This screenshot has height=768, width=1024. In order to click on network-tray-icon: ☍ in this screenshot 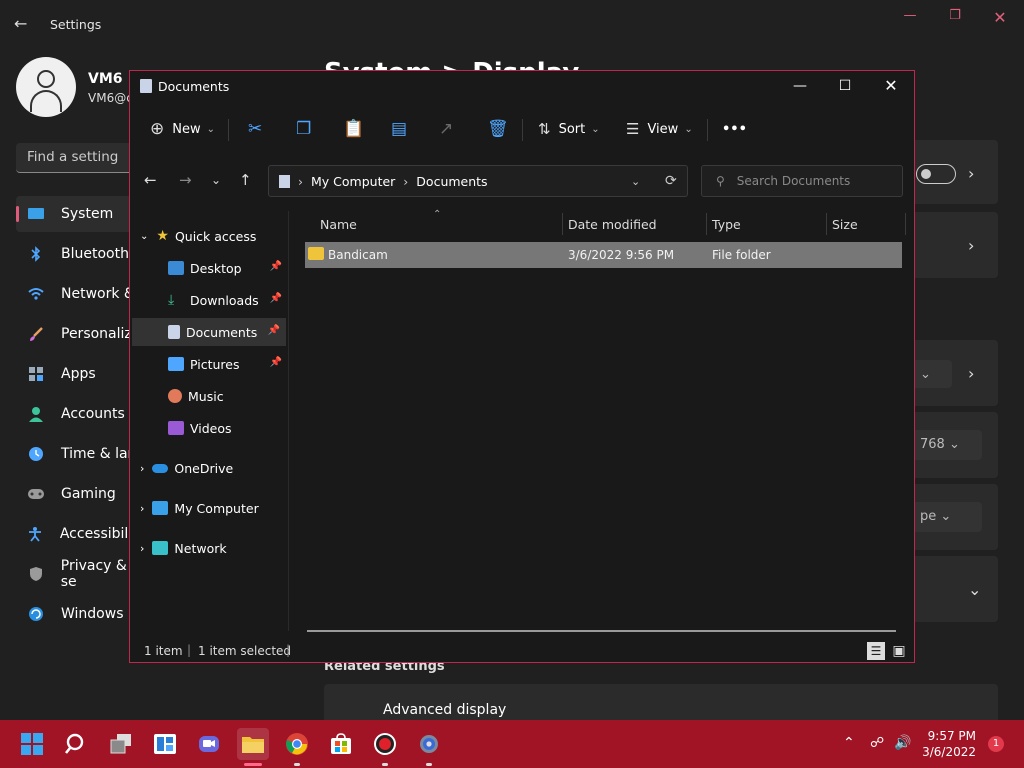, I will do `click(877, 743)`.